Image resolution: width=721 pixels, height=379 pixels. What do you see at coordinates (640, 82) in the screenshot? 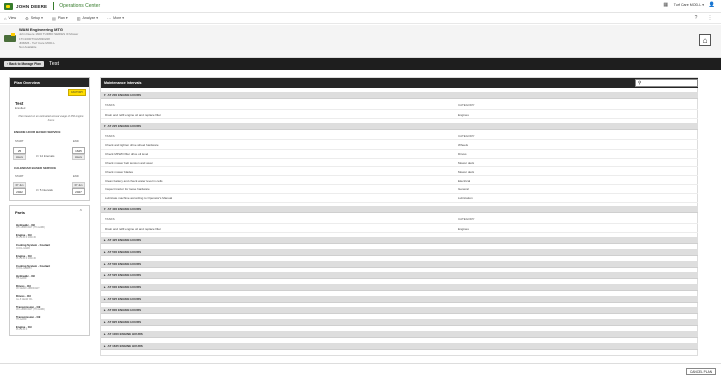
I see `search-icon: ⚲` at bounding box center [640, 82].